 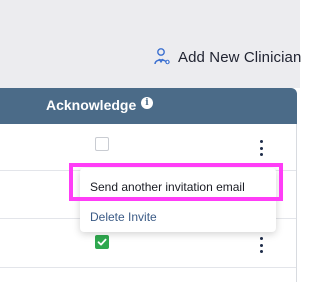 I want to click on acknowledge-checkbox, so click(x=102, y=144).